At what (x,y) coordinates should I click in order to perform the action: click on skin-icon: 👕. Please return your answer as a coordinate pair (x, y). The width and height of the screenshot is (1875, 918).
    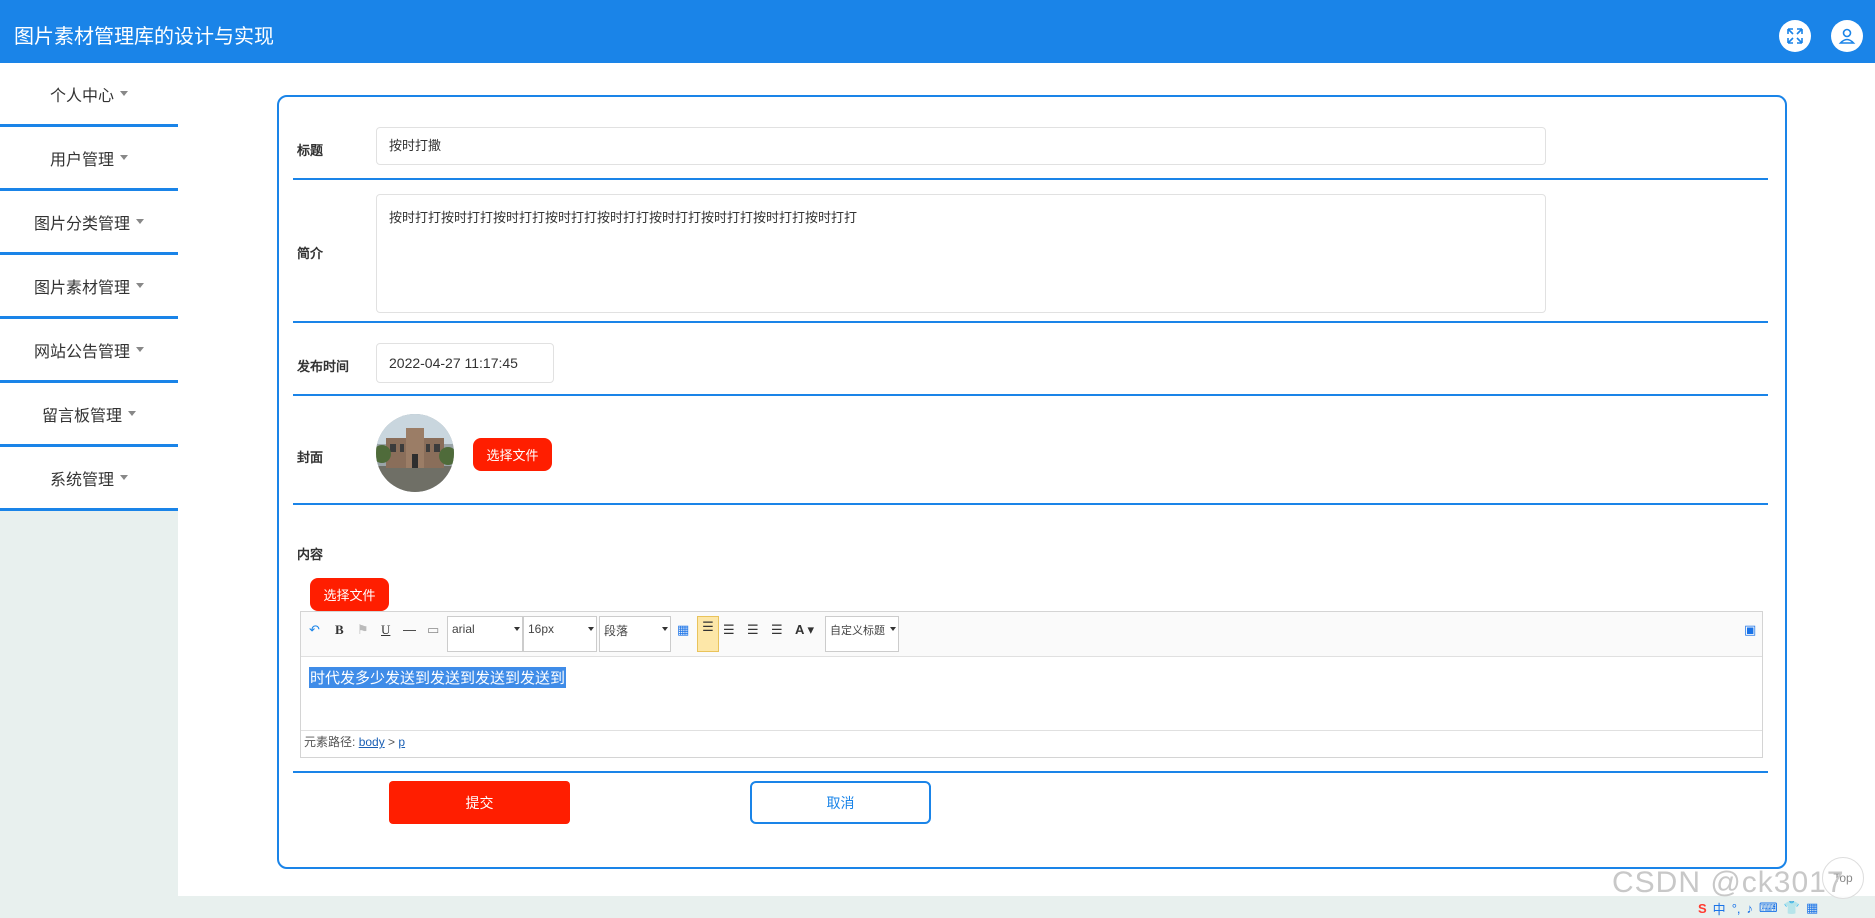
    Looking at the image, I should click on (1792, 908).